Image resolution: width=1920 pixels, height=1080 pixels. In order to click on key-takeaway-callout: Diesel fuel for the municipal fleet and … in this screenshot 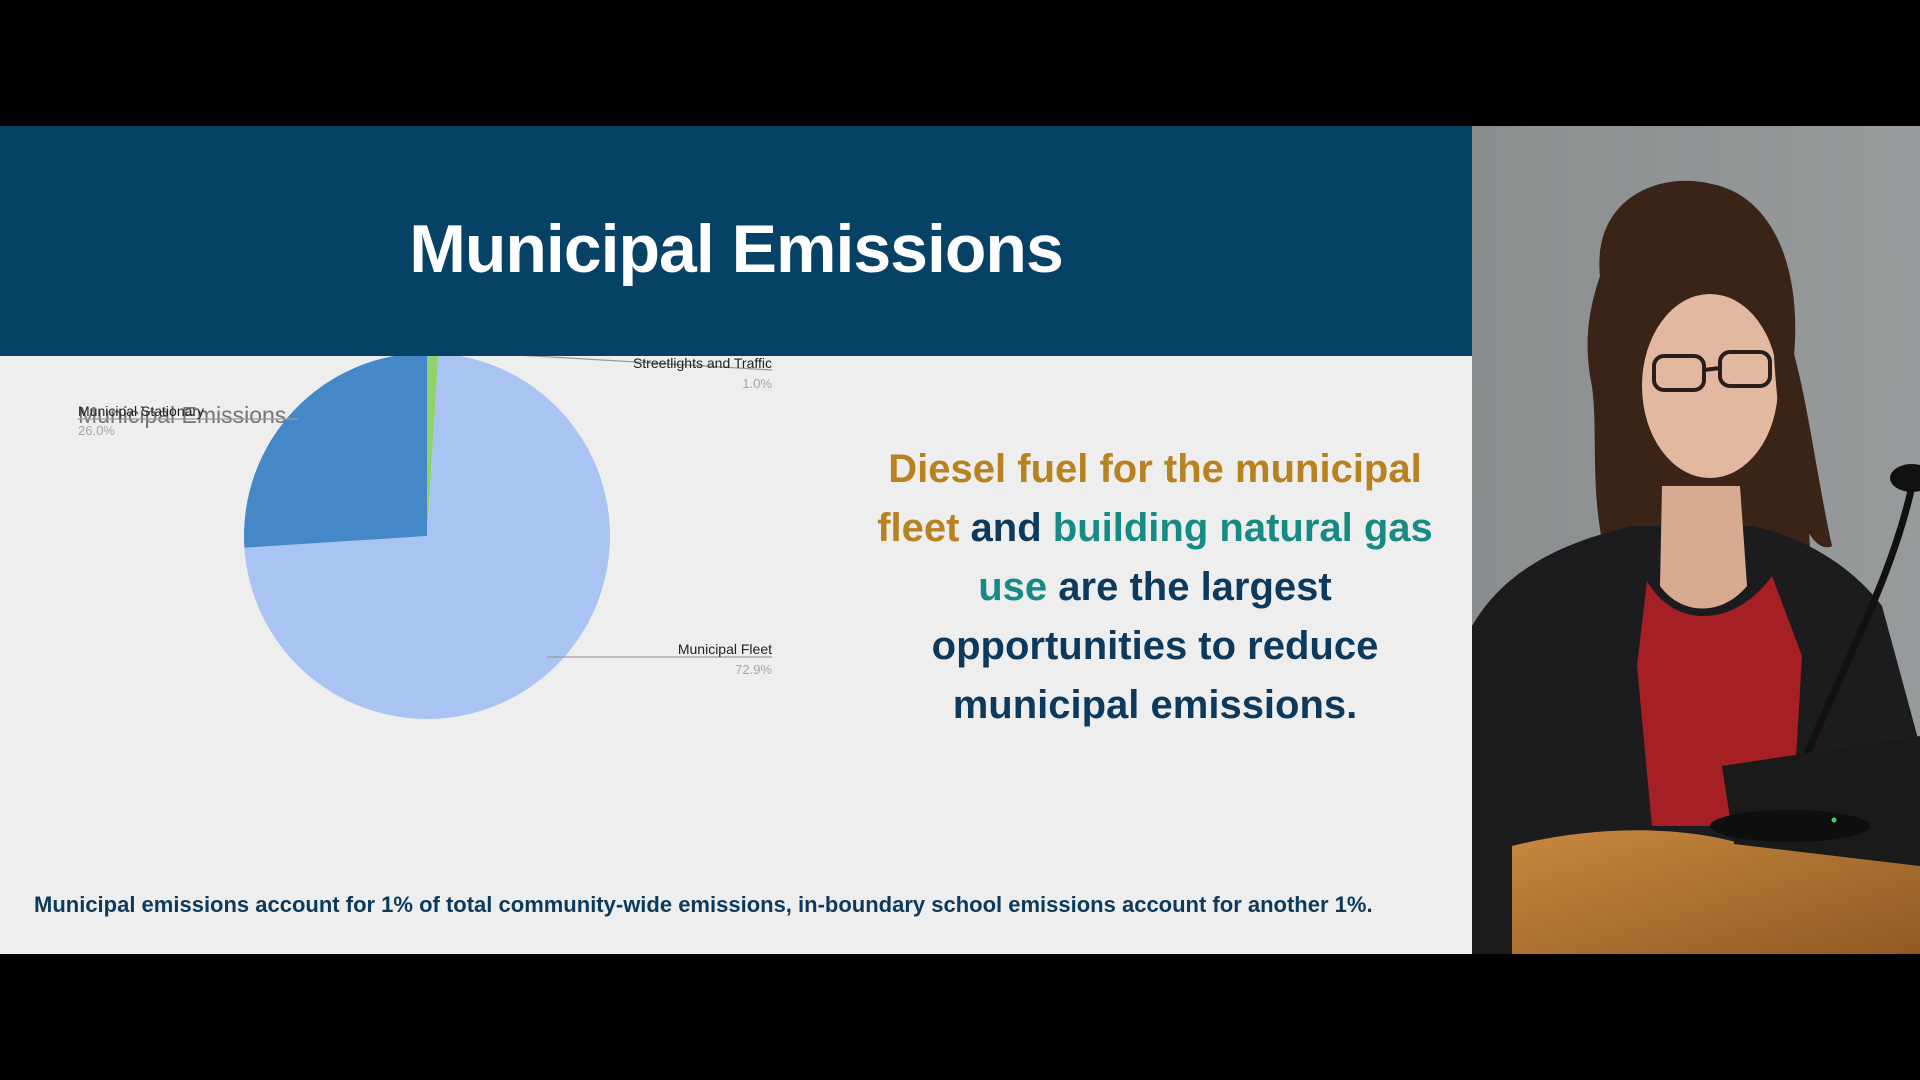, I will do `click(1155, 587)`.